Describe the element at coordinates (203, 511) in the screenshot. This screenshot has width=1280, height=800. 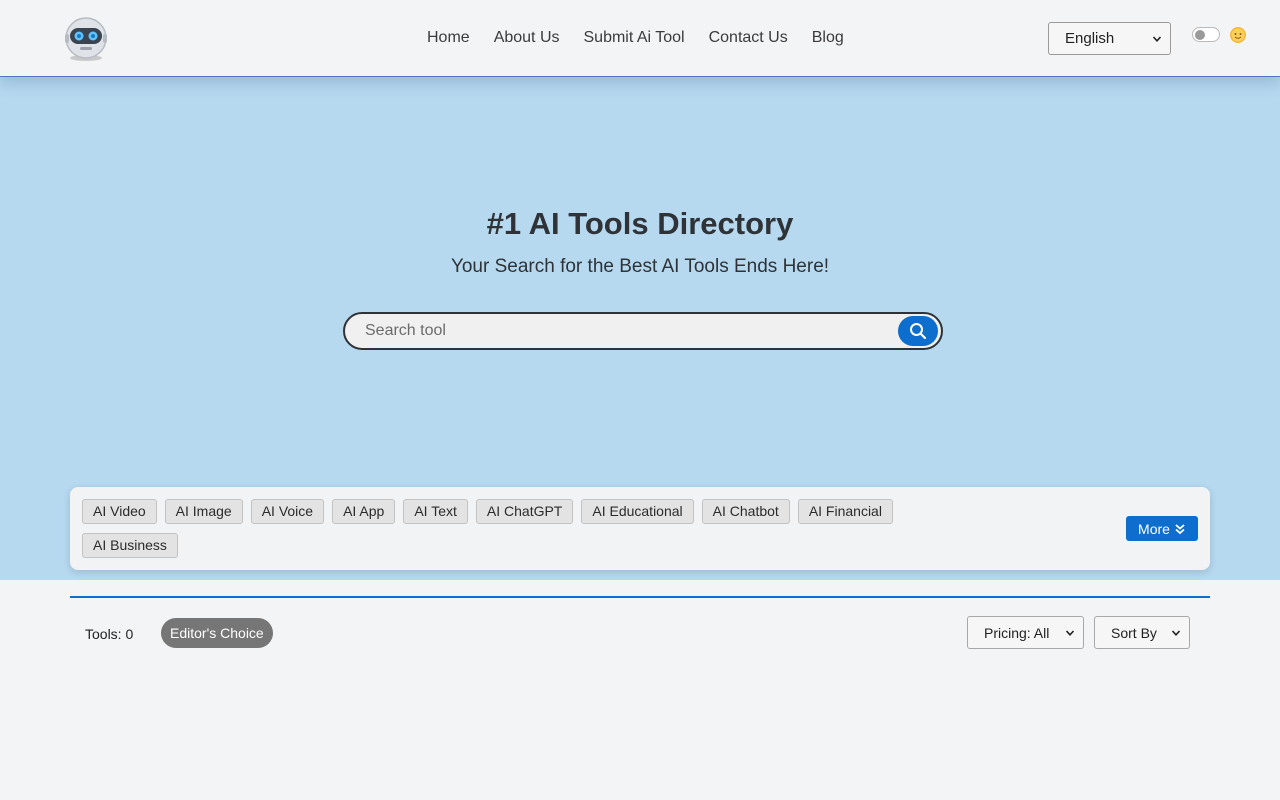
I see `chip-ai-image: AI Image` at that location.